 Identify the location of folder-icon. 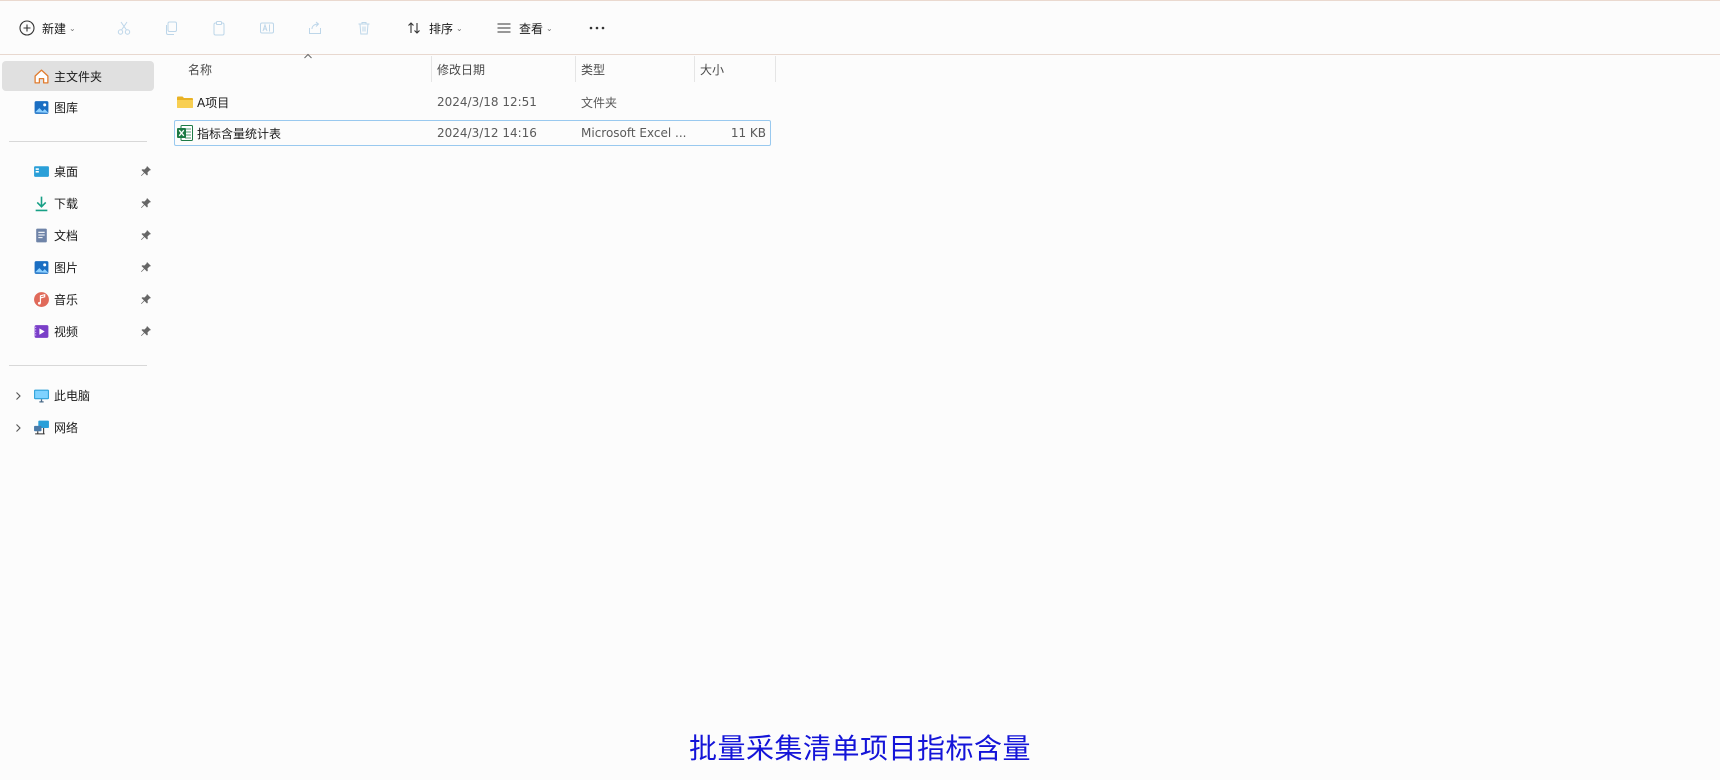
(185, 102).